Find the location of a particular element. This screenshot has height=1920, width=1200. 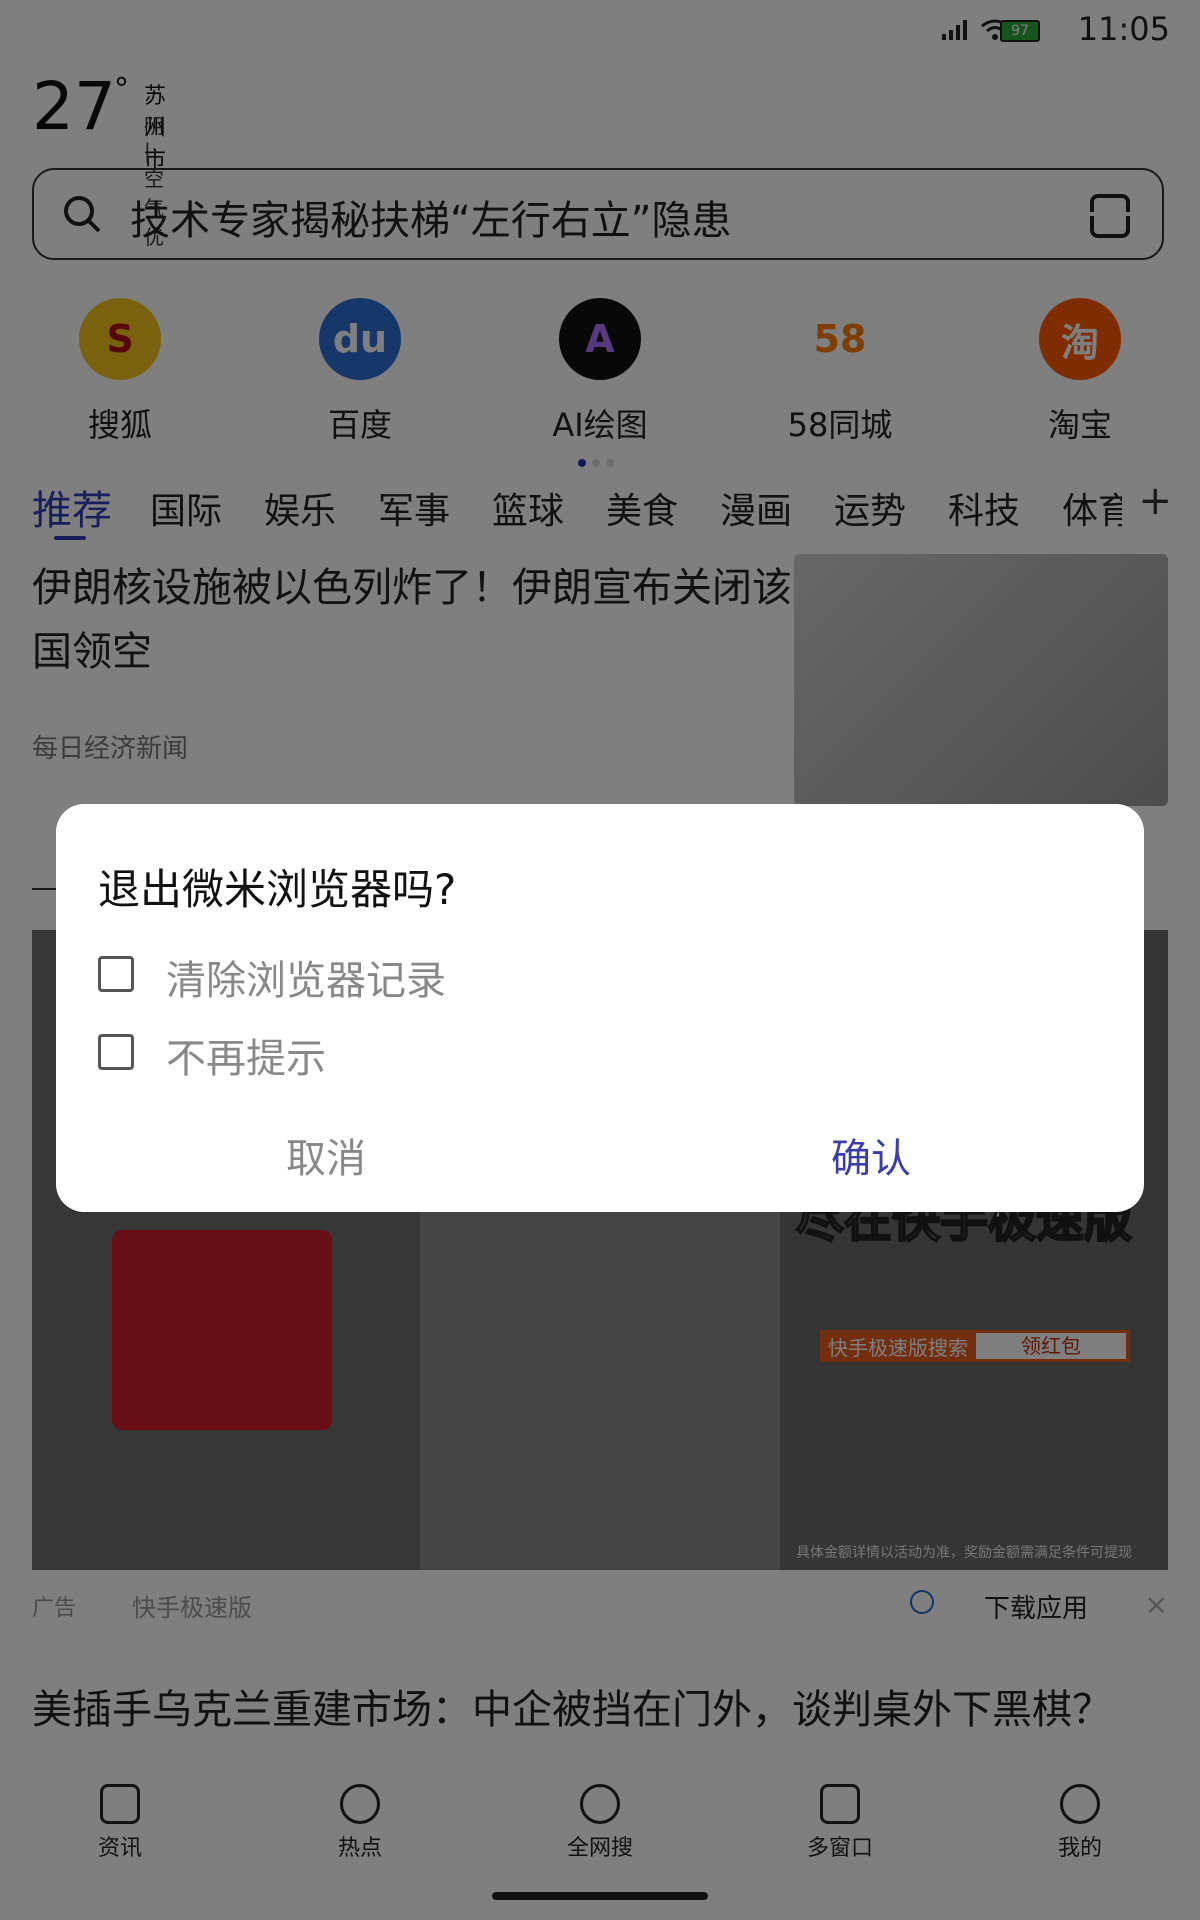

dont-ask-checkbox is located at coordinates (116, 1052).